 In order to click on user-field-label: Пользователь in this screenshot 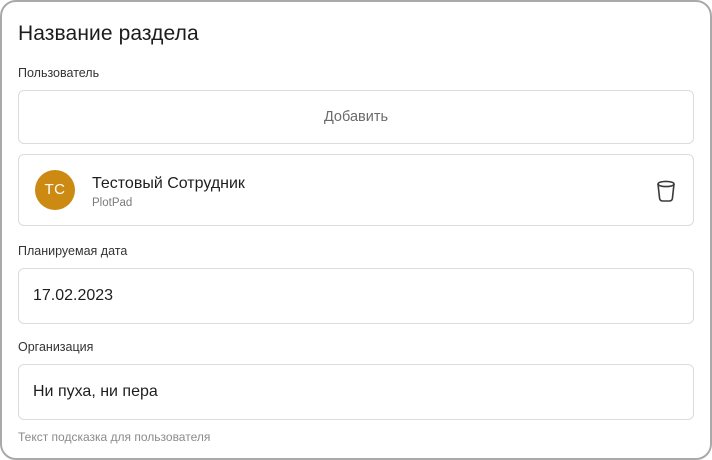, I will do `click(59, 73)`.